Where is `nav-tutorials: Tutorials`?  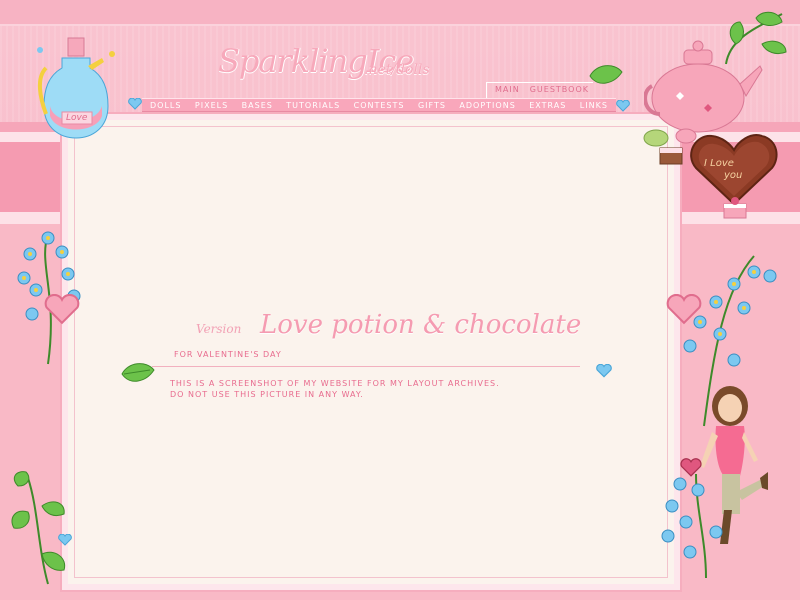 nav-tutorials: Tutorials is located at coordinates (313, 105).